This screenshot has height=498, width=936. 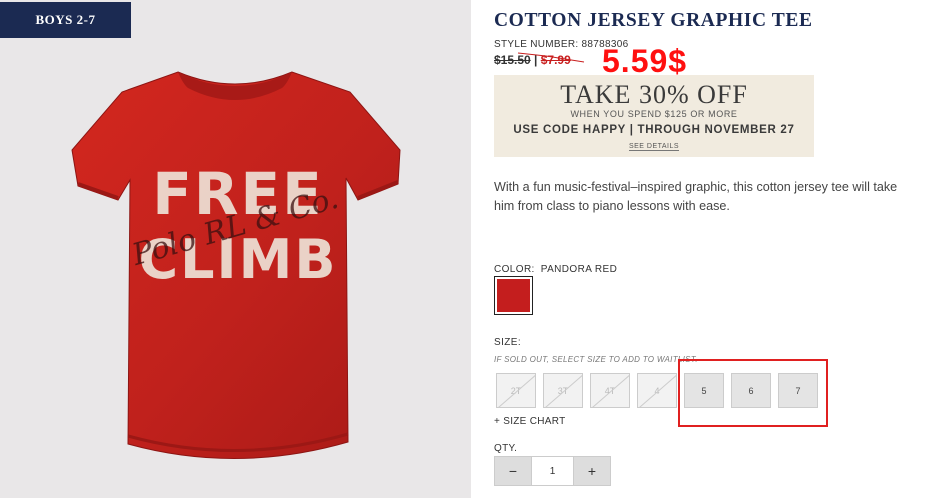 What do you see at coordinates (653, 20) in the screenshot?
I see `product-title: COTTON JERSEY GRAPHIC TEE` at bounding box center [653, 20].